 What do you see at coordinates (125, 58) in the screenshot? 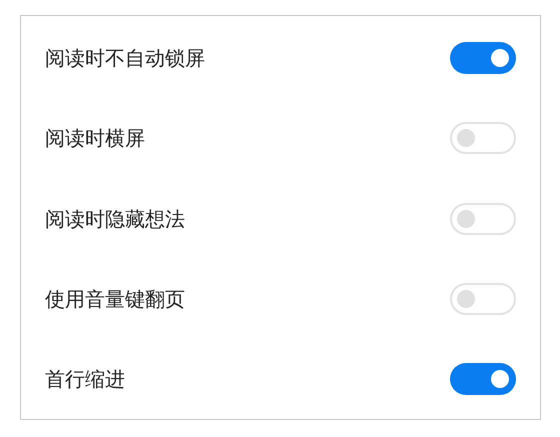
I see `setting-label: 阅读时不自动锁屏` at bounding box center [125, 58].